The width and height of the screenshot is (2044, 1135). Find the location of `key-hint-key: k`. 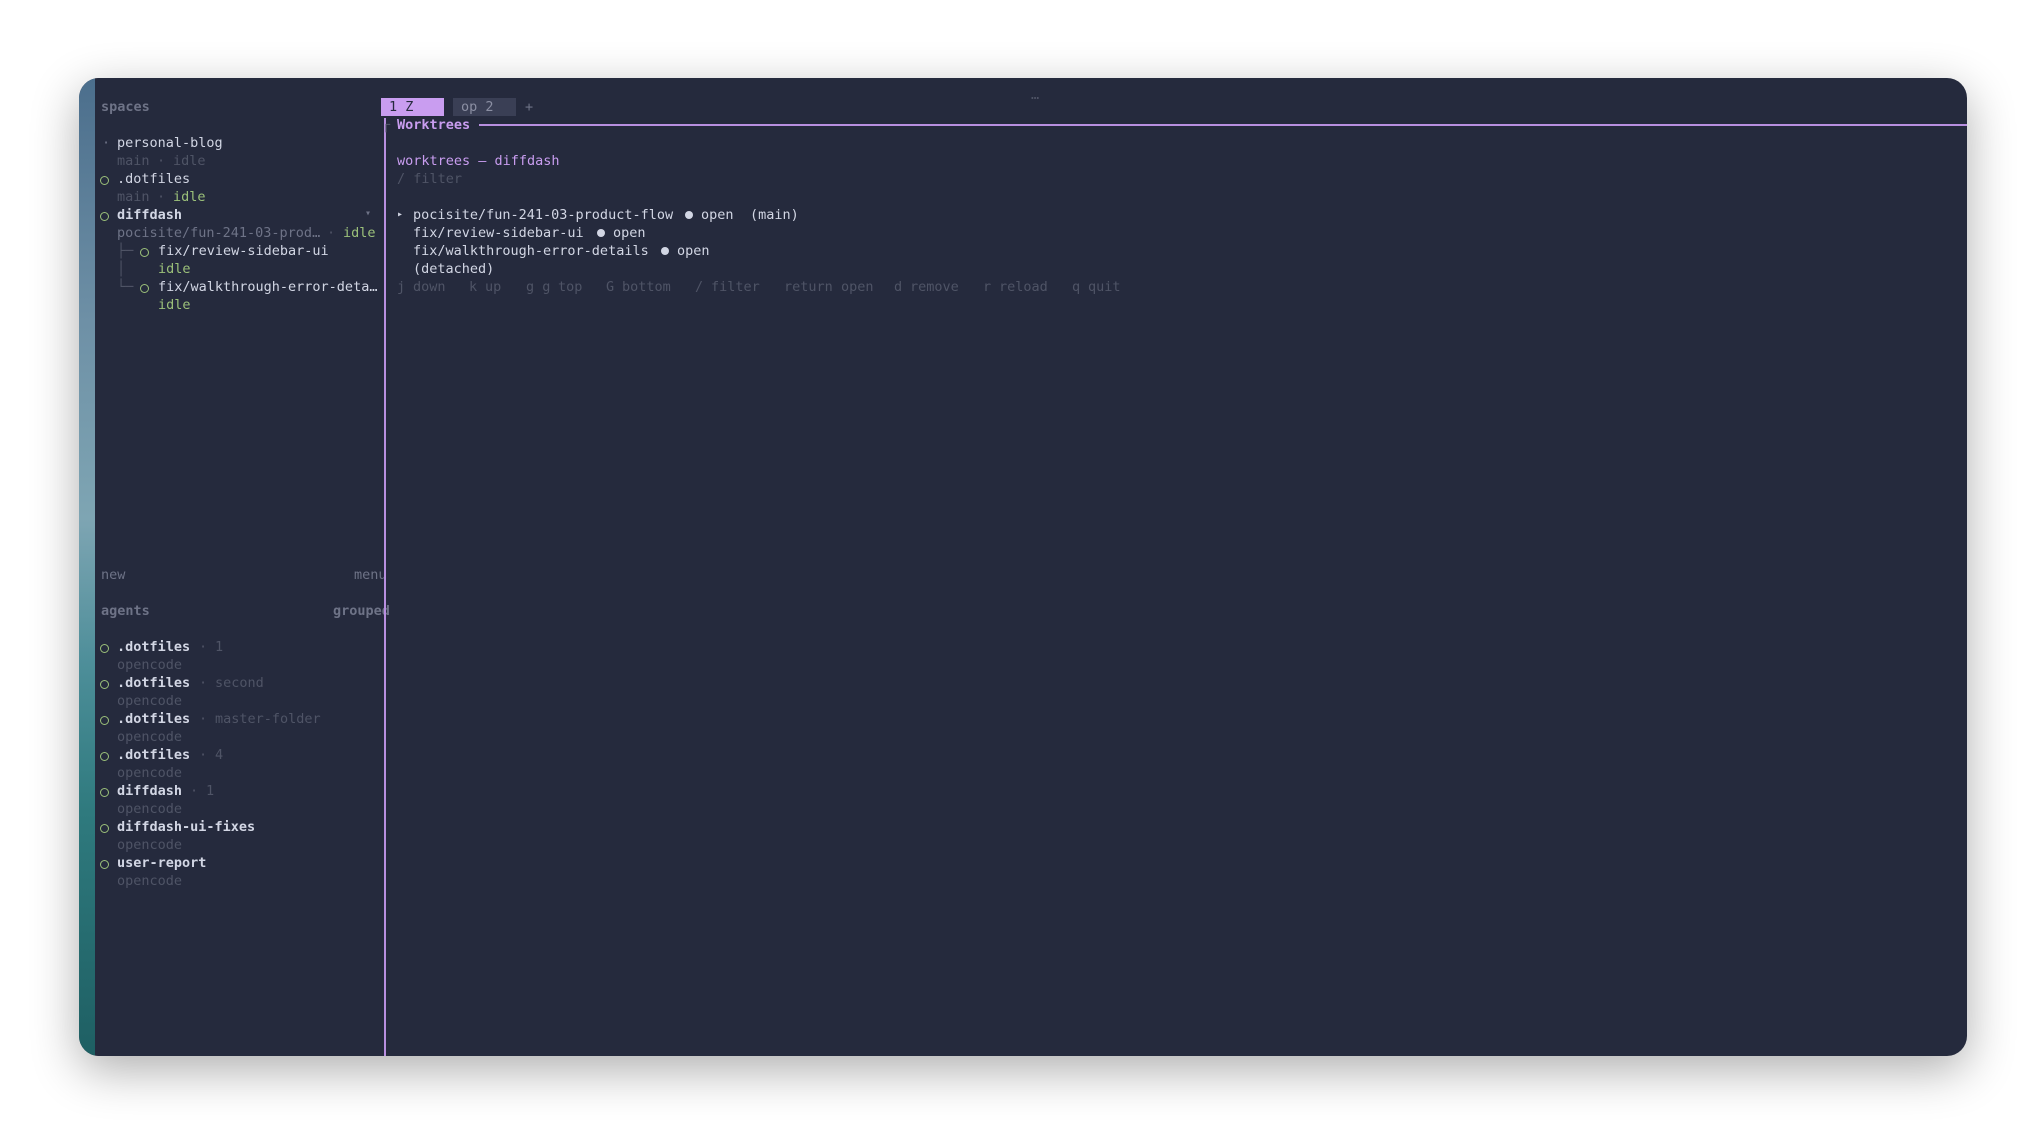

key-hint-key: k is located at coordinates (473, 287).